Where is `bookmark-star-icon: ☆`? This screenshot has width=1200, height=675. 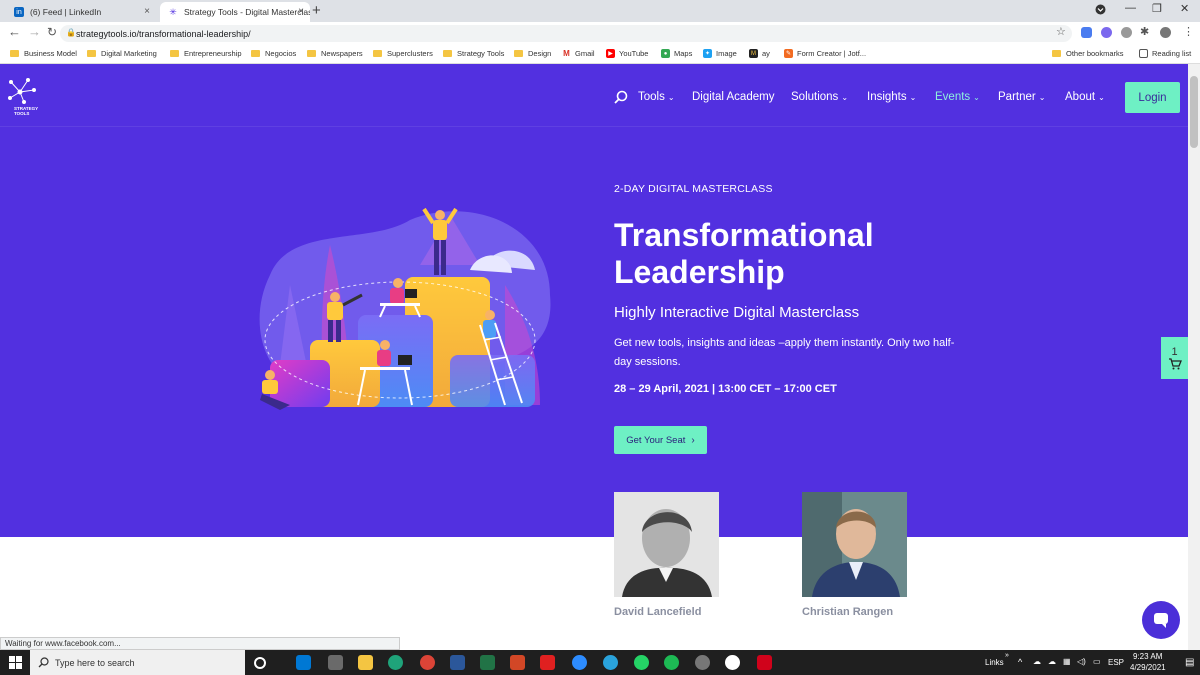
bookmark-star-icon: ☆ is located at coordinates (1061, 32).